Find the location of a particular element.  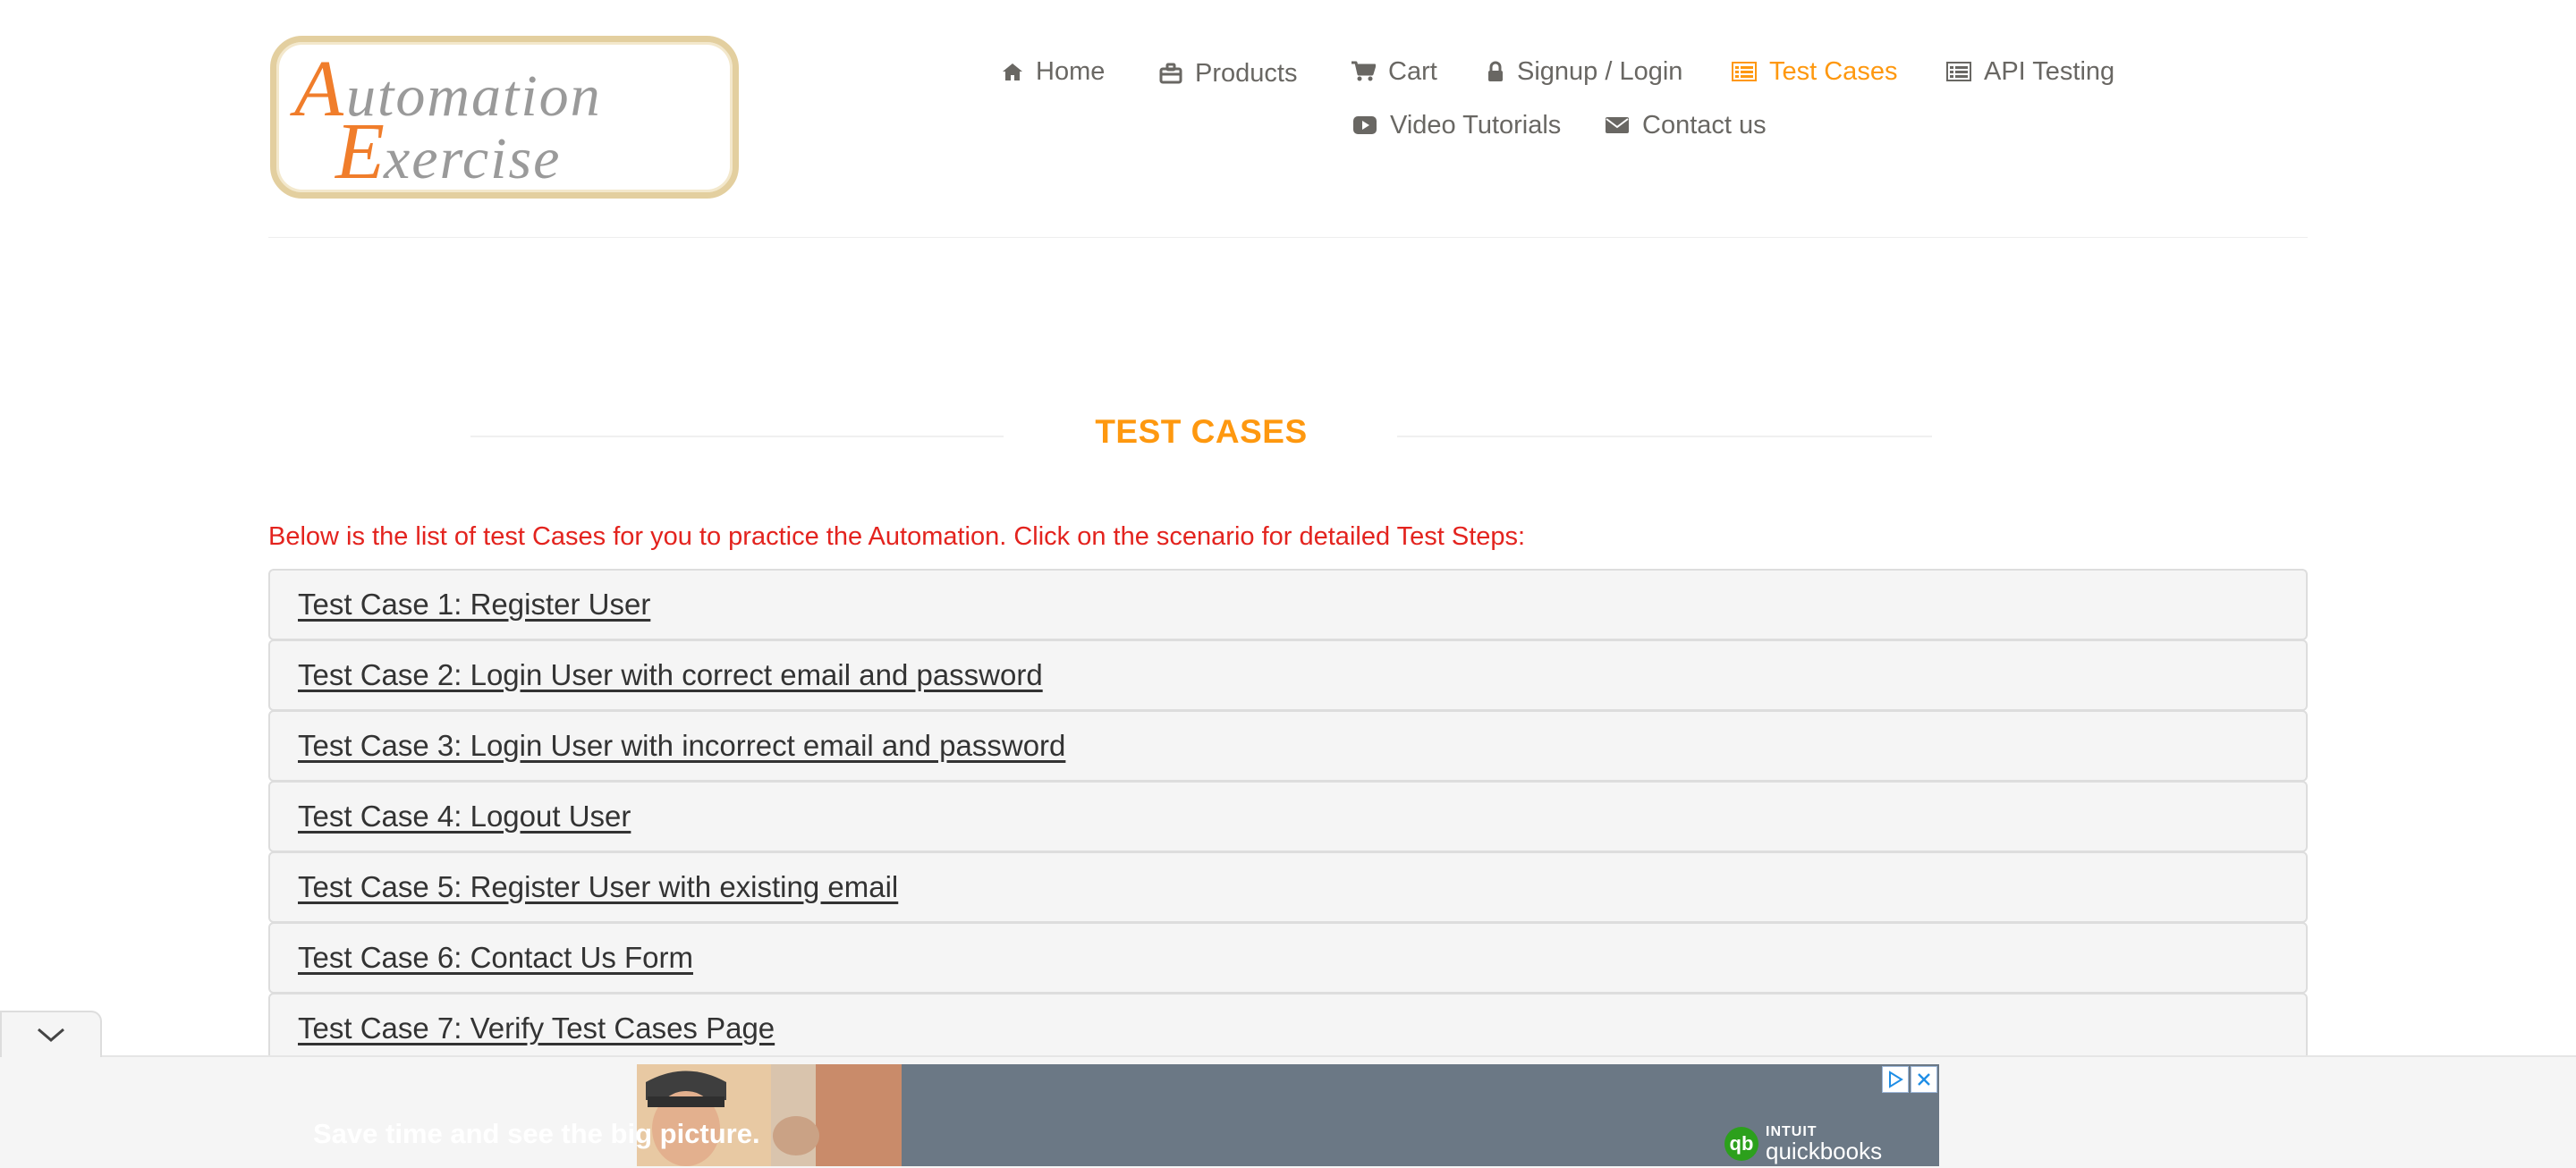

logo-text-line2: xercise is located at coordinates (472, 158).